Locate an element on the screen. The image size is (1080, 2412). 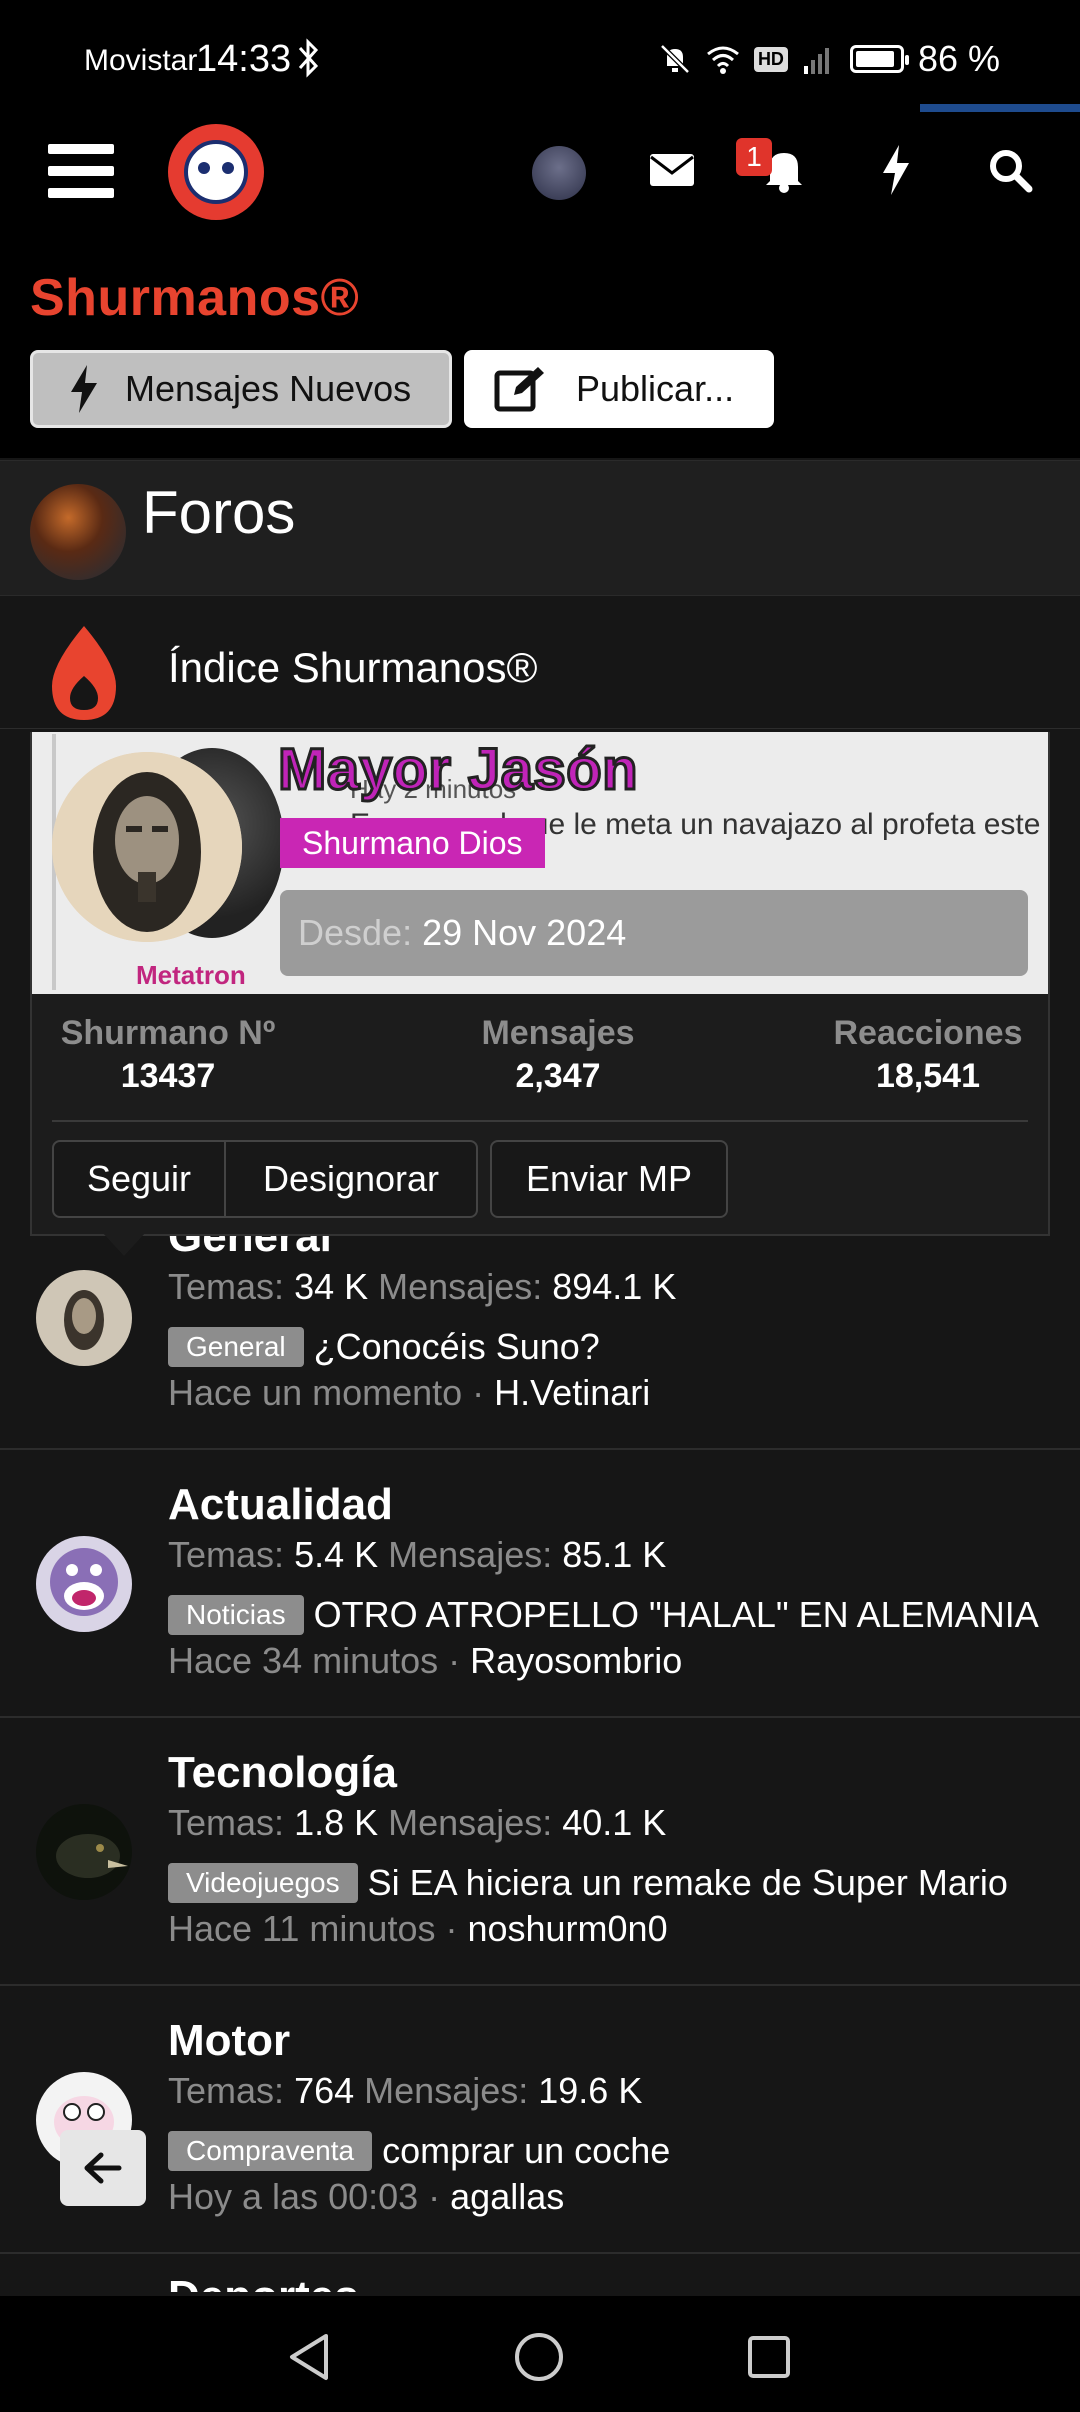
bluetooth-icon is located at coordinates (308, 58).